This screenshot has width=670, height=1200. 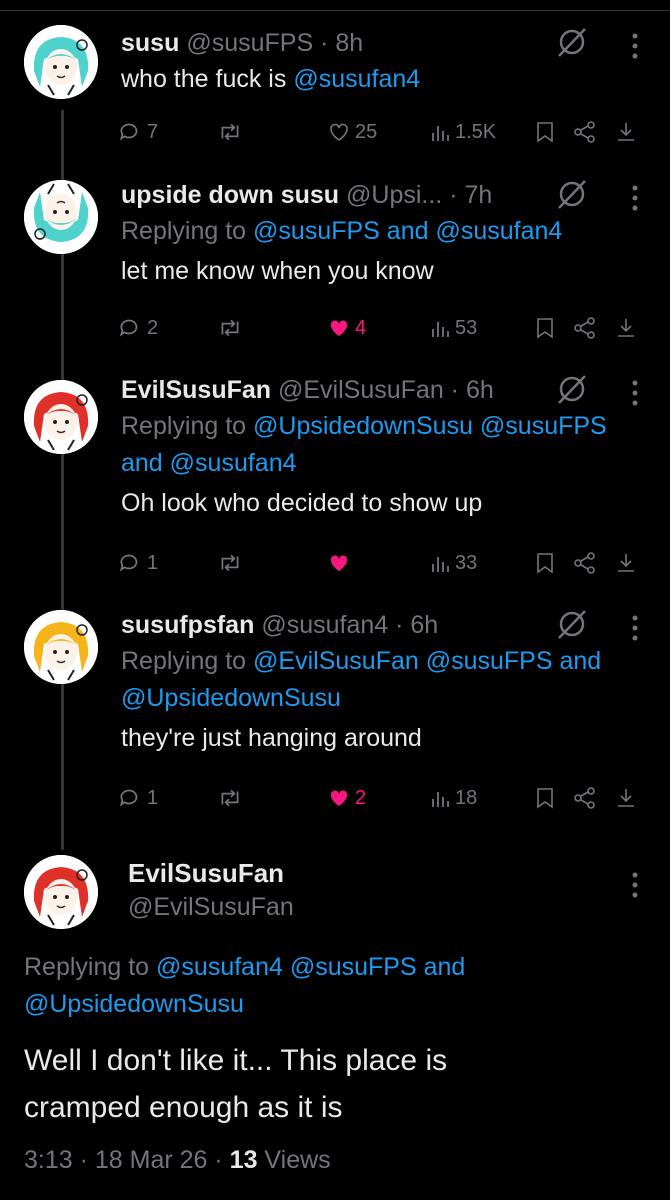 What do you see at coordinates (153, 327) in the screenshot?
I see `reply-count: 2` at bounding box center [153, 327].